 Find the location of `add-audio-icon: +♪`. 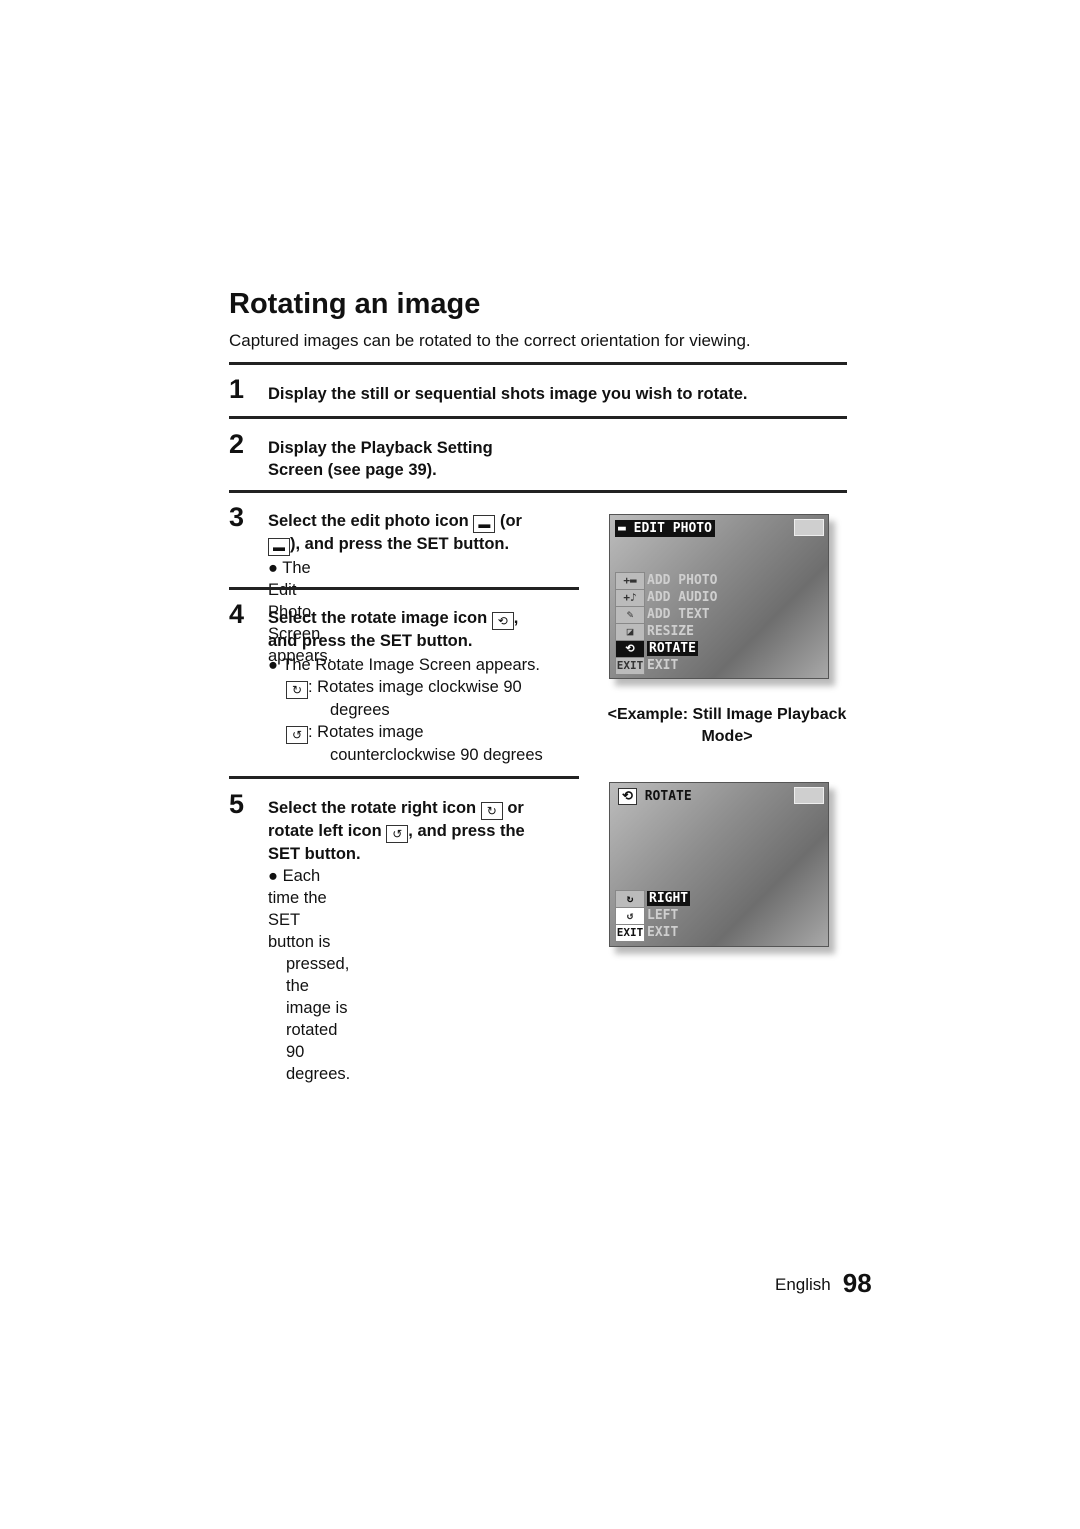

add-audio-icon: +♪ is located at coordinates (630, 597).